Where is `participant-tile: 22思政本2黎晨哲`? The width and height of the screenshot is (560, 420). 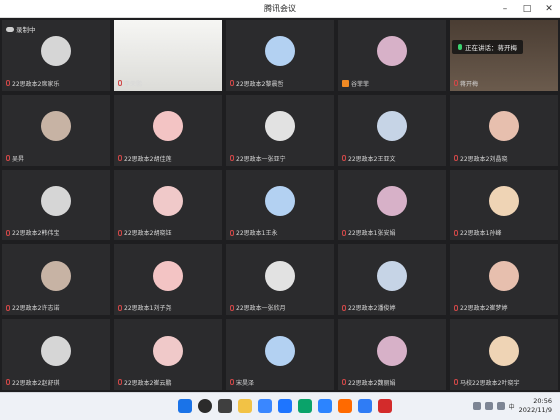 participant-tile: 22思政本2黎晨哲 is located at coordinates (280, 55).